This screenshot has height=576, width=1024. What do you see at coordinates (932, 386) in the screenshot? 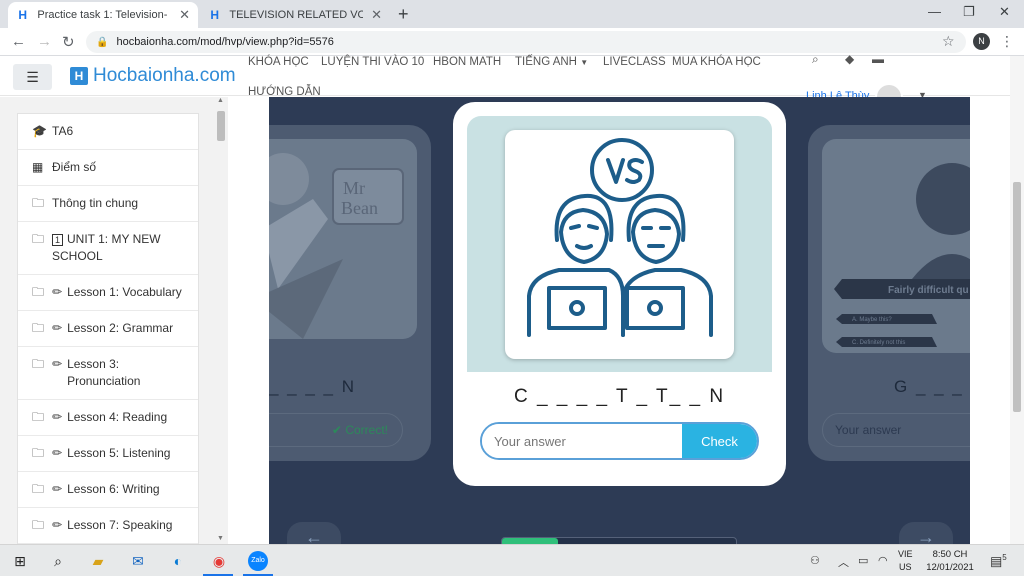
I see `next-card-word: G _ _ _ S` at bounding box center [932, 386].